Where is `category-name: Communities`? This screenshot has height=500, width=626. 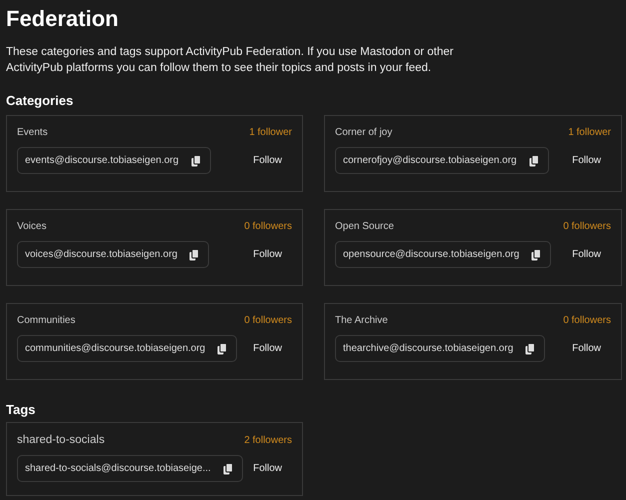
category-name: Communities is located at coordinates (46, 320).